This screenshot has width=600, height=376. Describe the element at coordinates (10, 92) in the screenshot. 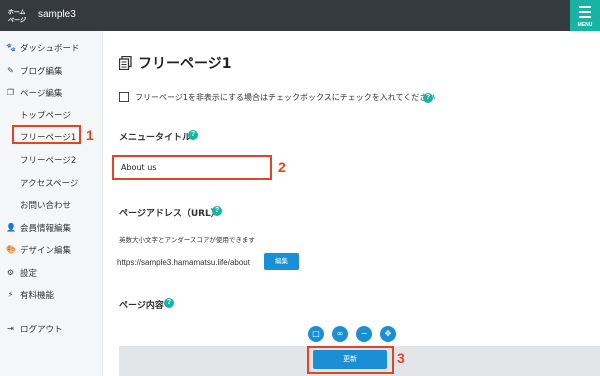

I see `copy-icon: ❐` at that location.